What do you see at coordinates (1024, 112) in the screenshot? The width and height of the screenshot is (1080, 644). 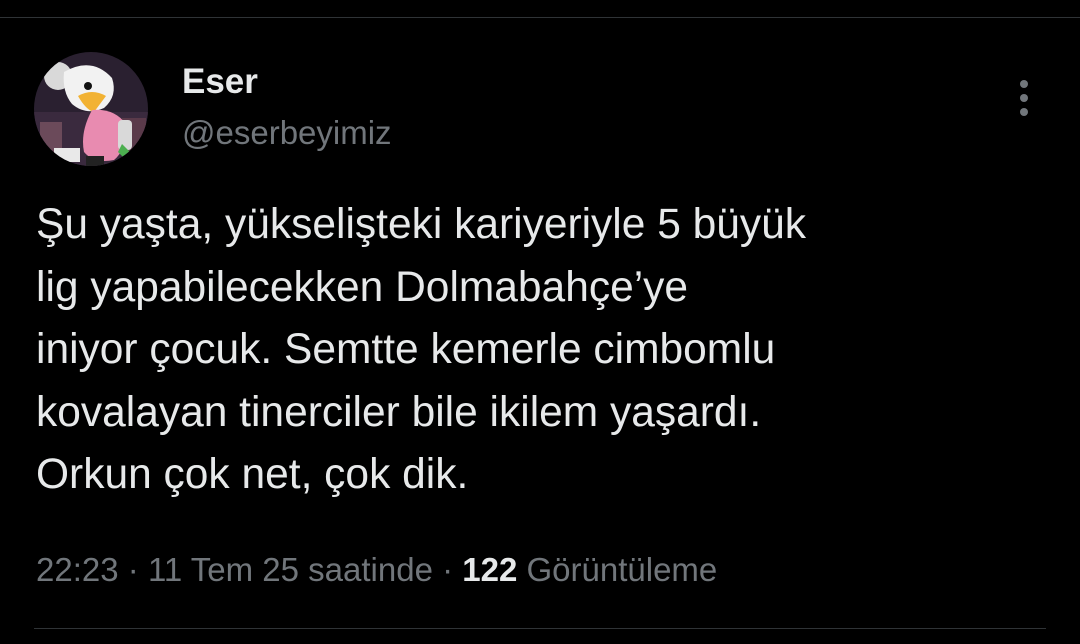 I see `more-dot-bottom` at bounding box center [1024, 112].